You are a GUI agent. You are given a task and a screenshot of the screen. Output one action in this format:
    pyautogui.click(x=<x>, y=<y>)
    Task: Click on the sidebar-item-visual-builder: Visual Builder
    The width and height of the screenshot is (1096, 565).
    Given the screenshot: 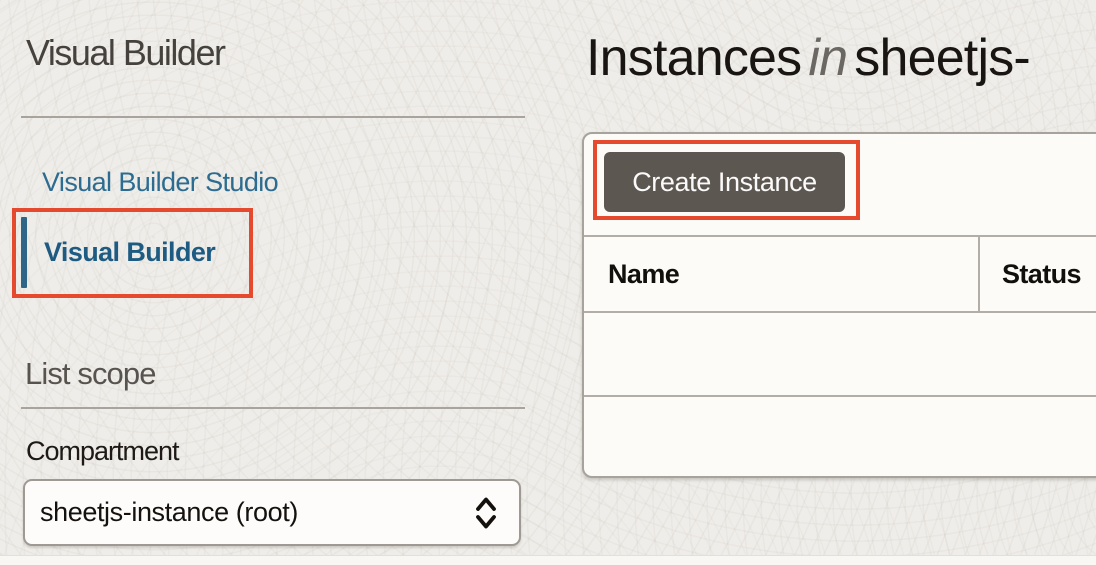 What is the action you would take?
    pyautogui.click(x=118, y=252)
    